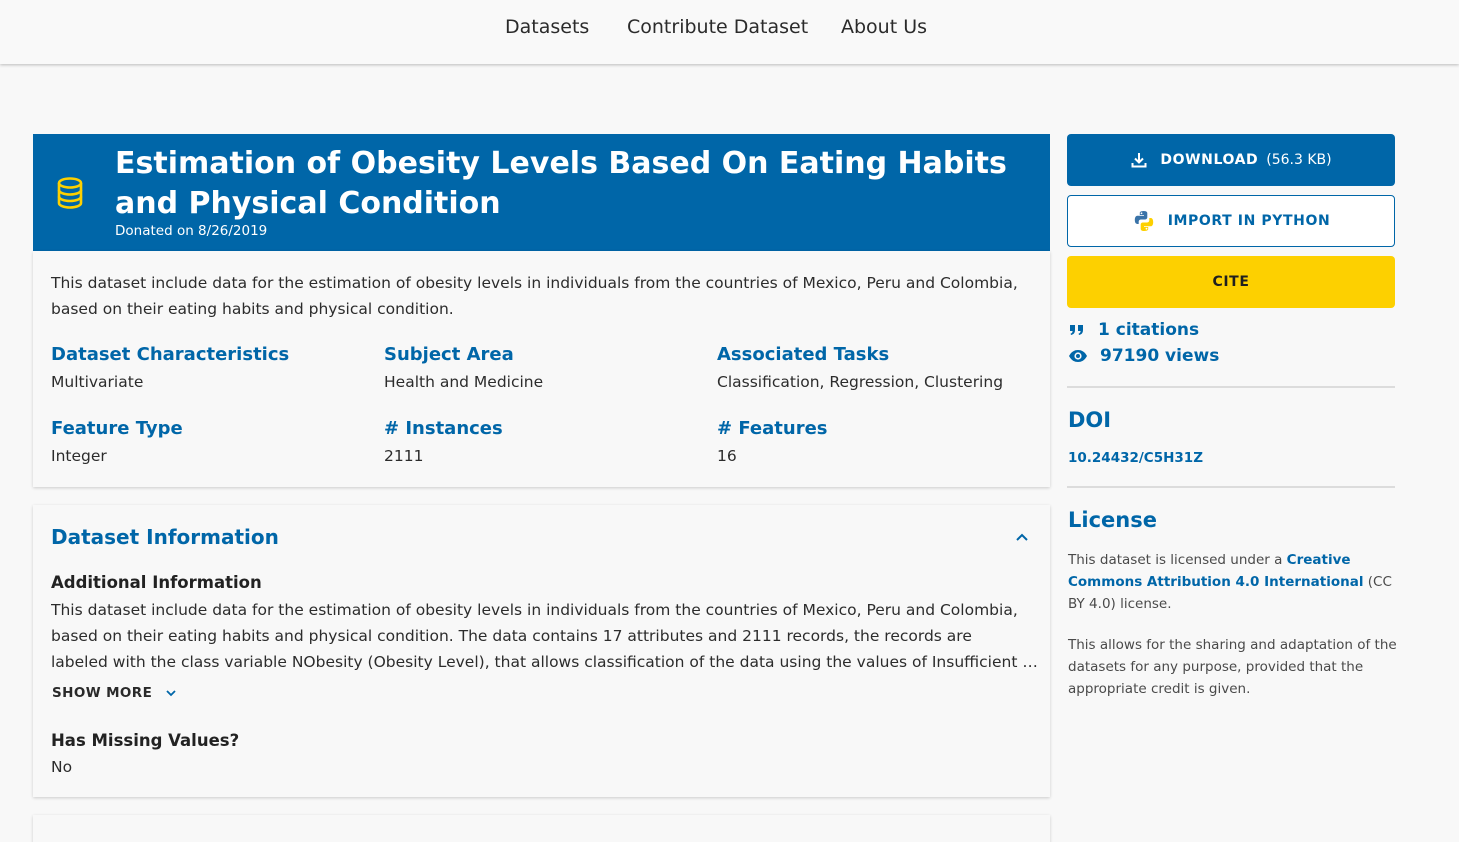 This screenshot has height=842, width=1459. I want to click on citations-link: 1 citations, so click(1133, 330).